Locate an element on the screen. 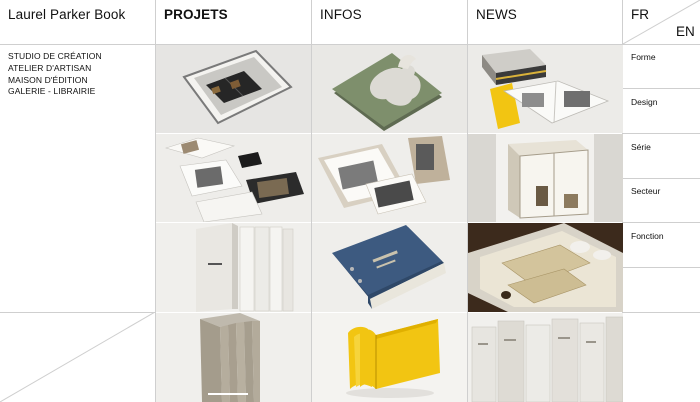 This screenshot has height=402, width=700. tile-photobook-spread is located at coordinates (233, 178).